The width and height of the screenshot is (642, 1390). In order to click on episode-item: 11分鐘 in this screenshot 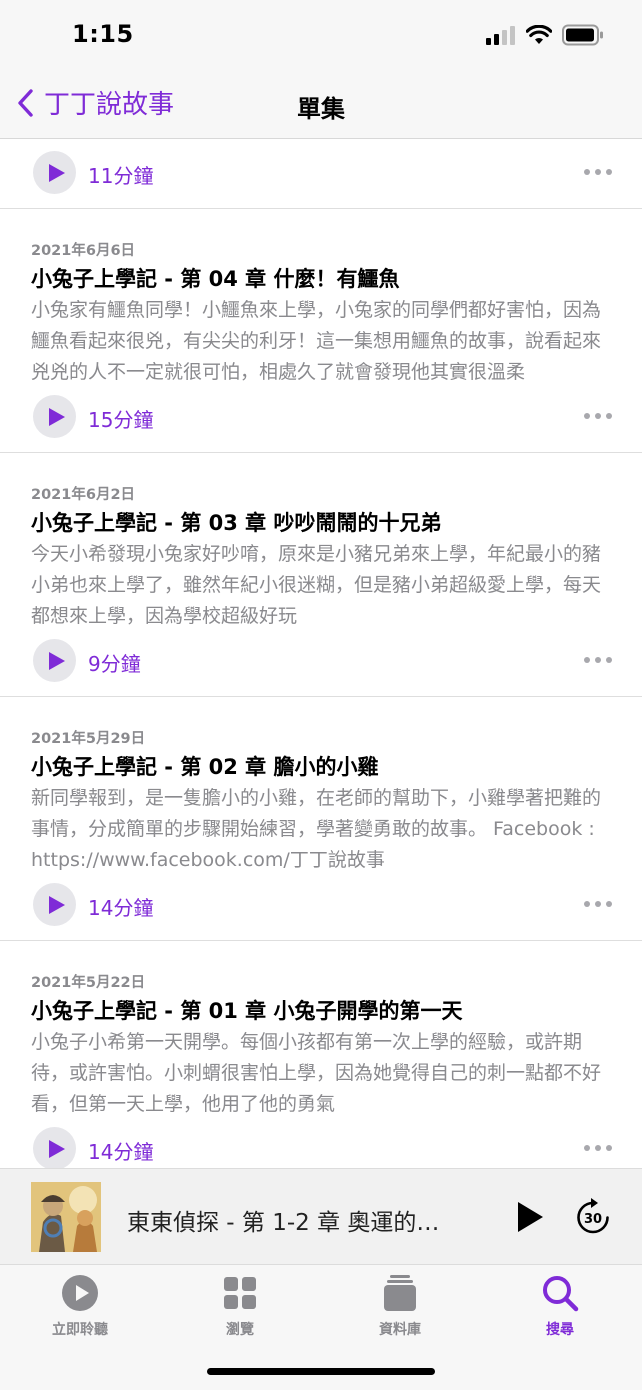, I will do `click(321, 174)`.